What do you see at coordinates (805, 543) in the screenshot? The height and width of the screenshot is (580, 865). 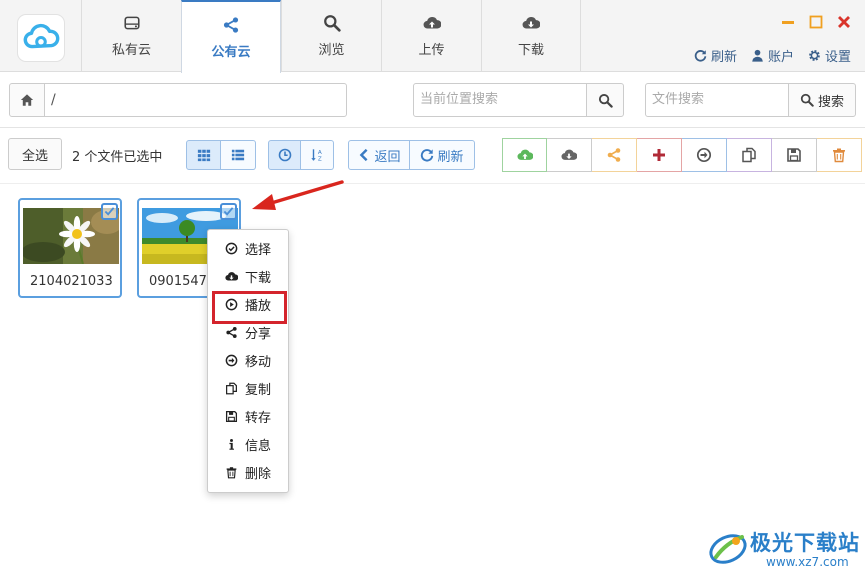 I see `watermark-title: 极光下载站` at bounding box center [805, 543].